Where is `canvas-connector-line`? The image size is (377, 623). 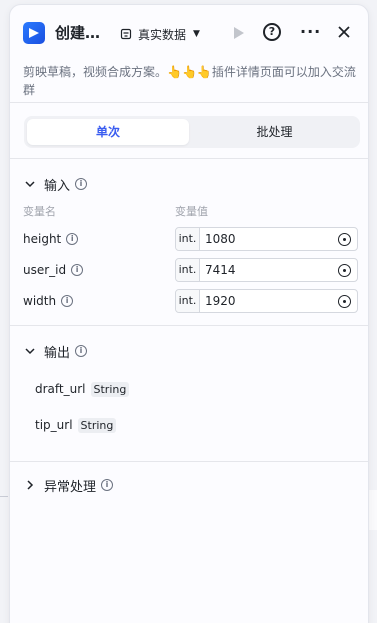 canvas-connector-line is located at coordinates (4, 496).